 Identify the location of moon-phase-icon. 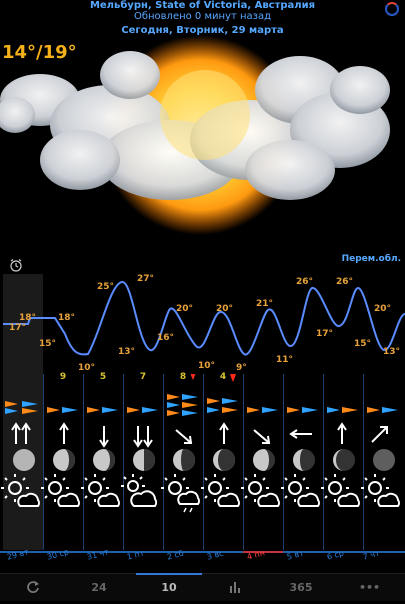
(204, 460).